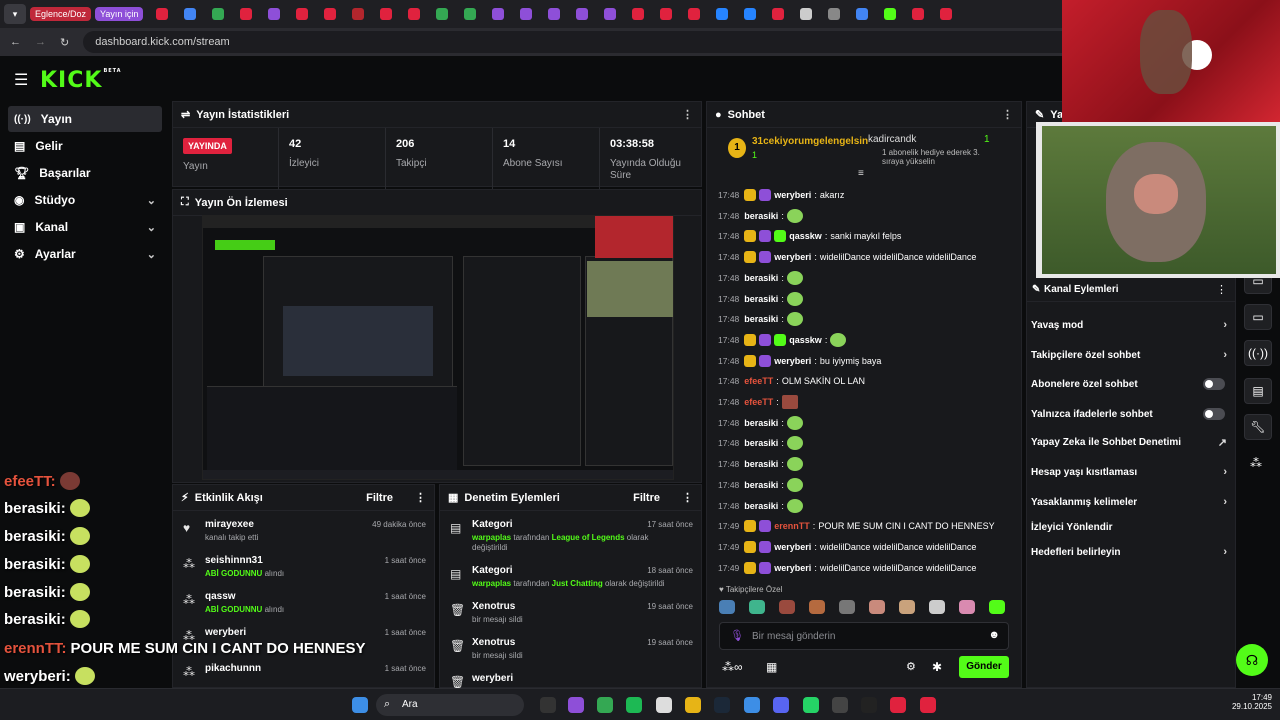  What do you see at coordinates (61, 14) in the screenshot?
I see `tab-group-fun: Eglence/Doz` at bounding box center [61, 14].